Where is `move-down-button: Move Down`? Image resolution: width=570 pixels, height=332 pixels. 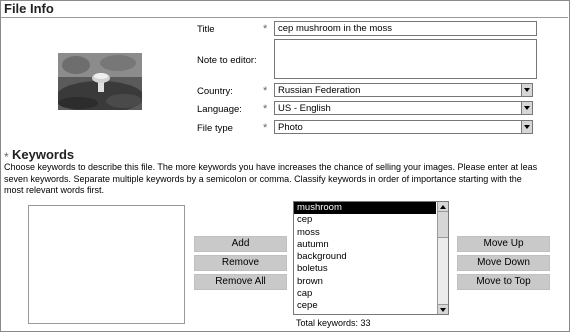 move-down-button: Move Down is located at coordinates (503, 263).